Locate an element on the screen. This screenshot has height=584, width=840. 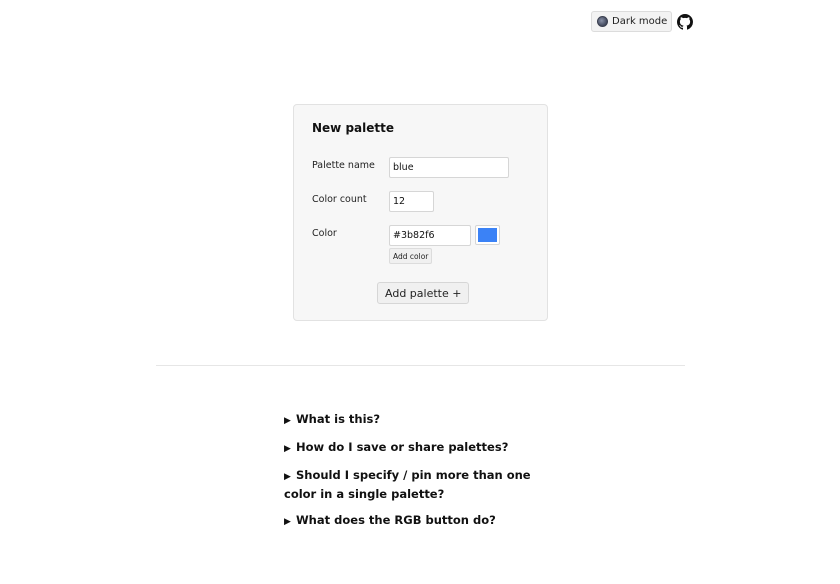
color-count-input is located at coordinates (411, 201).